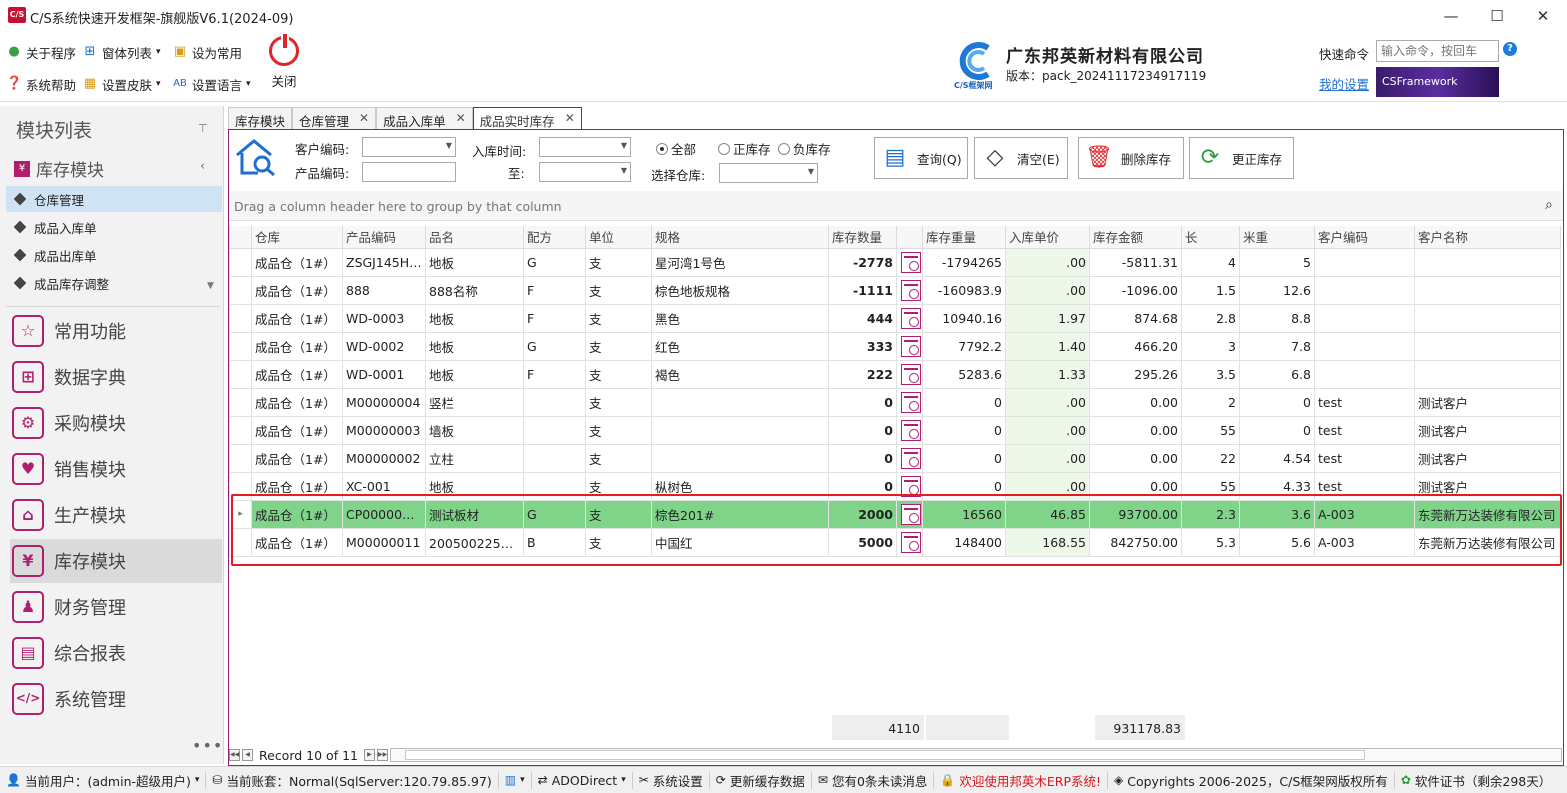 The height and width of the screenshot is (793, 1567). Describe the element at coordinates (384, 262) in the screenshot. I see `grid-cell: ZSGJ145H38` at that location.